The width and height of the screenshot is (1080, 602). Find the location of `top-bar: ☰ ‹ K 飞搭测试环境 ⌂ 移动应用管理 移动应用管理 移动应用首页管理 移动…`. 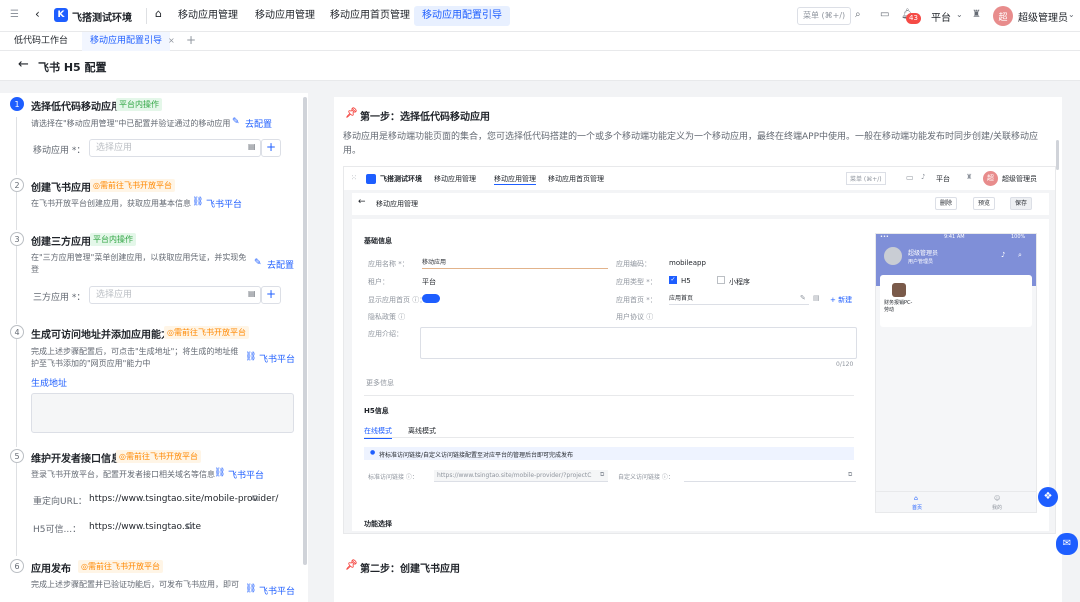

top-bar: ☰ ‹ K 飞搭测试环境 ⌂ 移动应用管理 移动应用管理 移动应用首页管理 移动… is located at coordinates (540, 16).